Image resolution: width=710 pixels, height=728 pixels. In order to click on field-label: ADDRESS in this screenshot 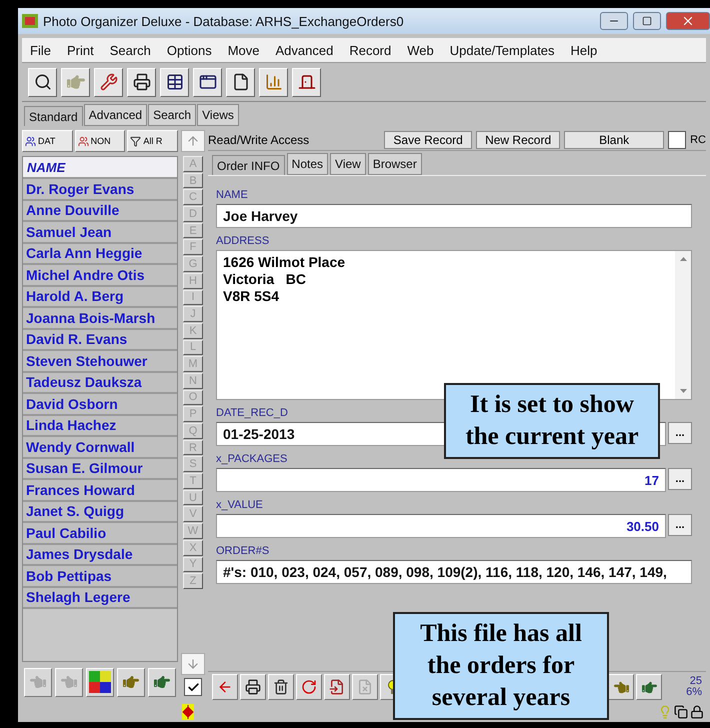, I will do `click(243, 241)`.